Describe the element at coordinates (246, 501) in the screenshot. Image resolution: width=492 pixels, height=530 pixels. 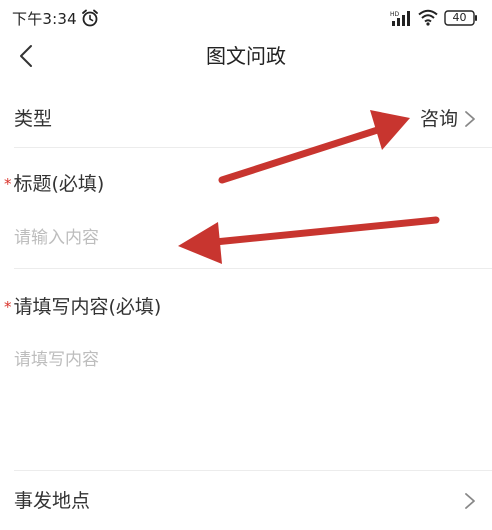
I see `location-row: 事发地点` at that location.